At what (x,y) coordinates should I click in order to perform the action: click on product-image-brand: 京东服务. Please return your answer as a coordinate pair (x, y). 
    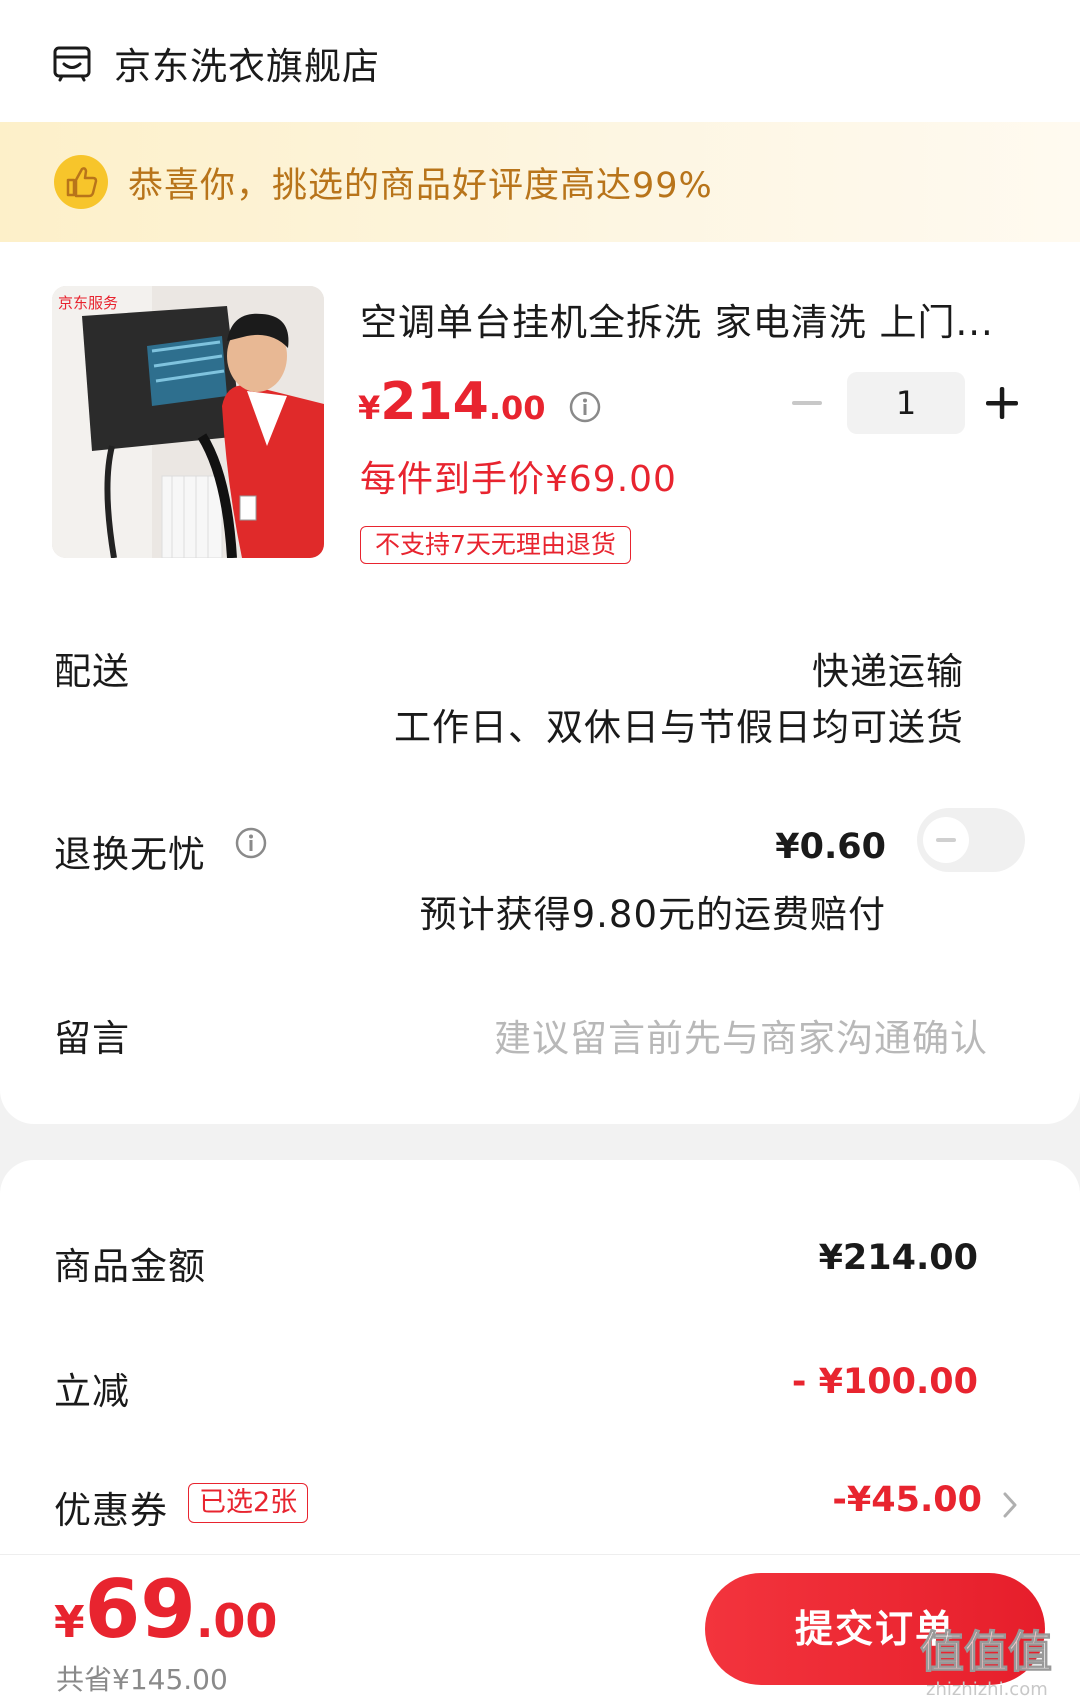
    Looking at the image, I should click on (88, 303).